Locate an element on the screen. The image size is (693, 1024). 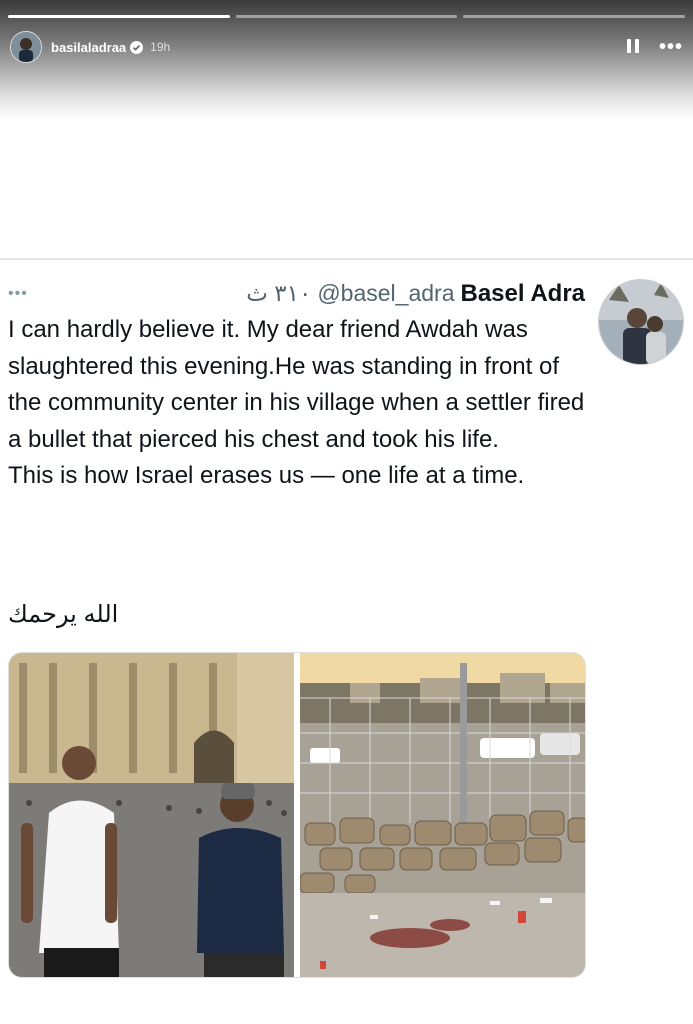
tweet-more-icon: ••• is located at coordinates (18, 294).